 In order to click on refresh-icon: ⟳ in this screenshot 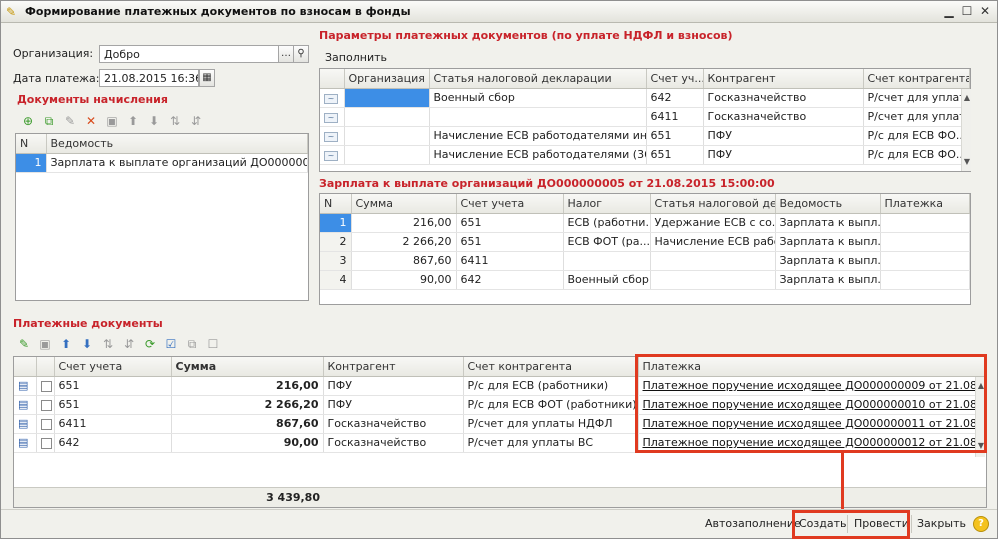, I will do `click(150, 344)`.